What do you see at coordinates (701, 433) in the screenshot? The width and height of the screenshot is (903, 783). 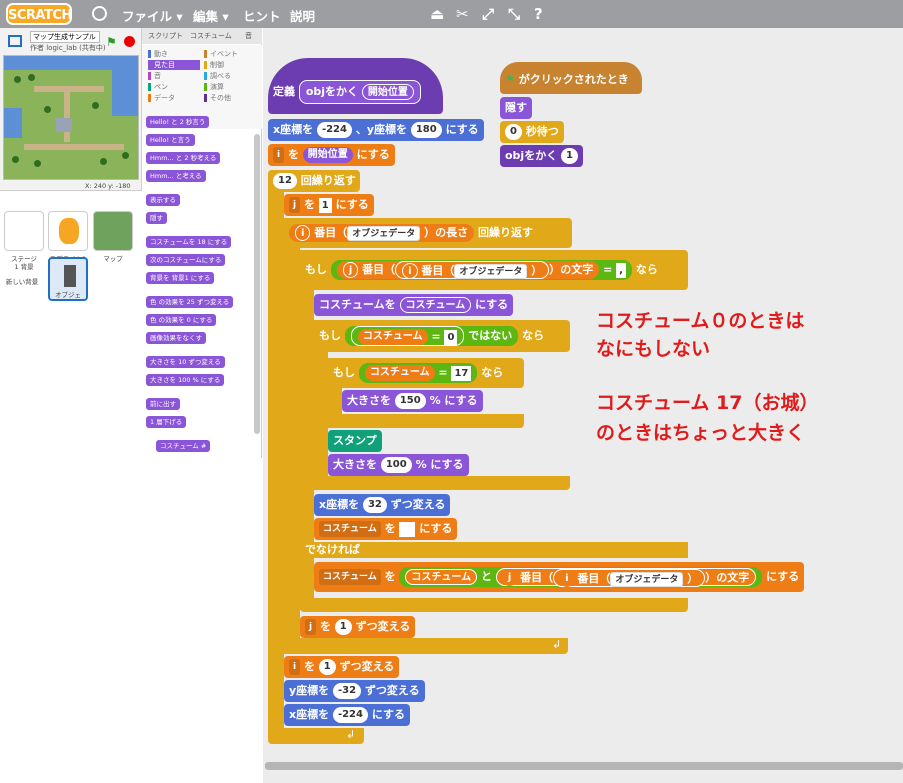 I see `annotation-line4: のときはちょっと大きく` at bounding box center [701, 433].